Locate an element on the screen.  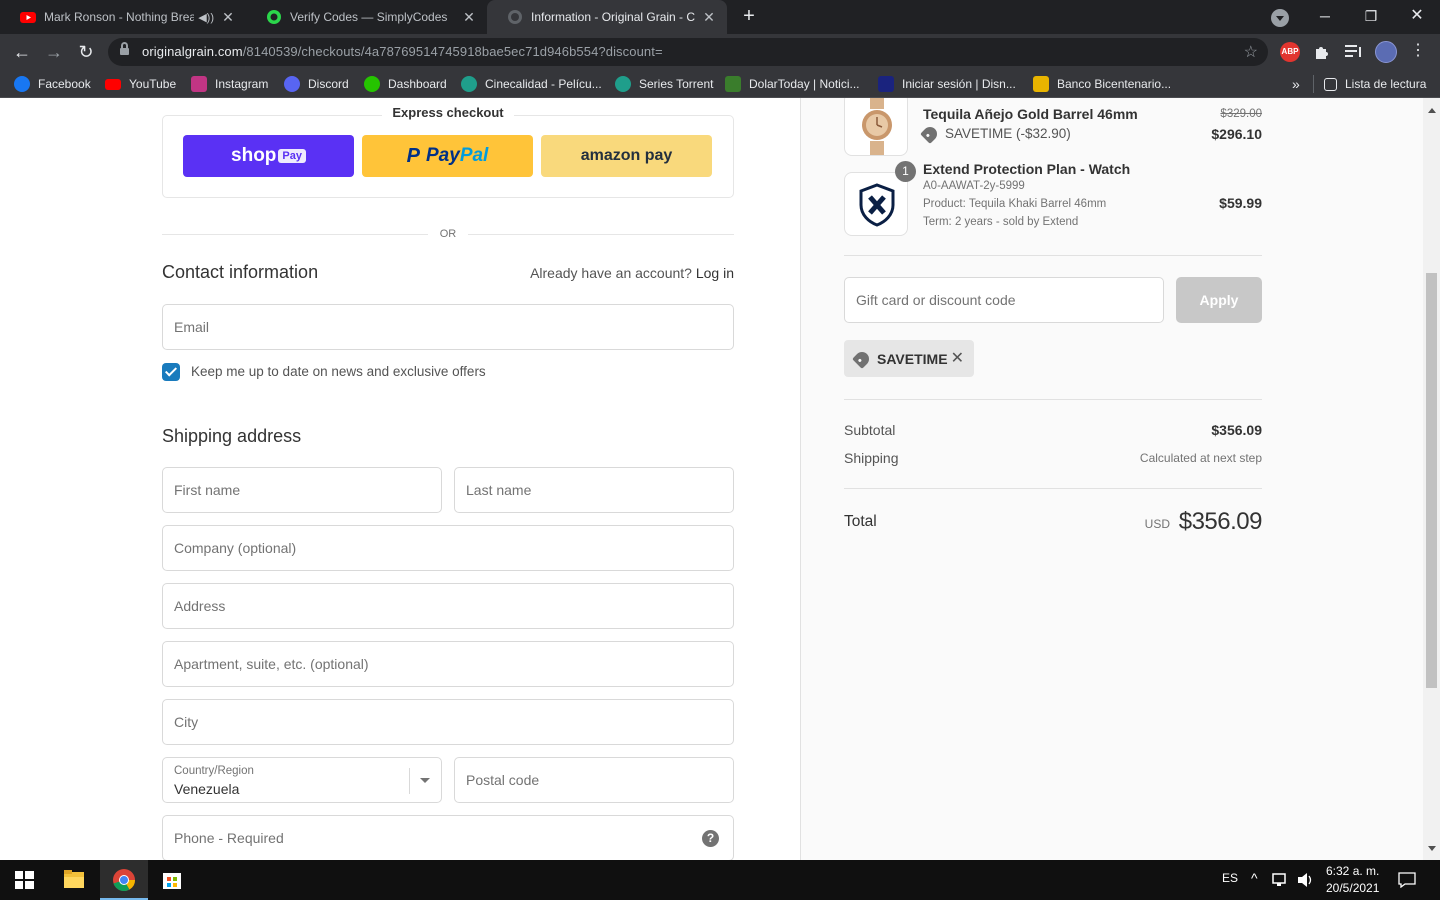
applied-code-text: SAVETIME is located at coordinates (912, 358).